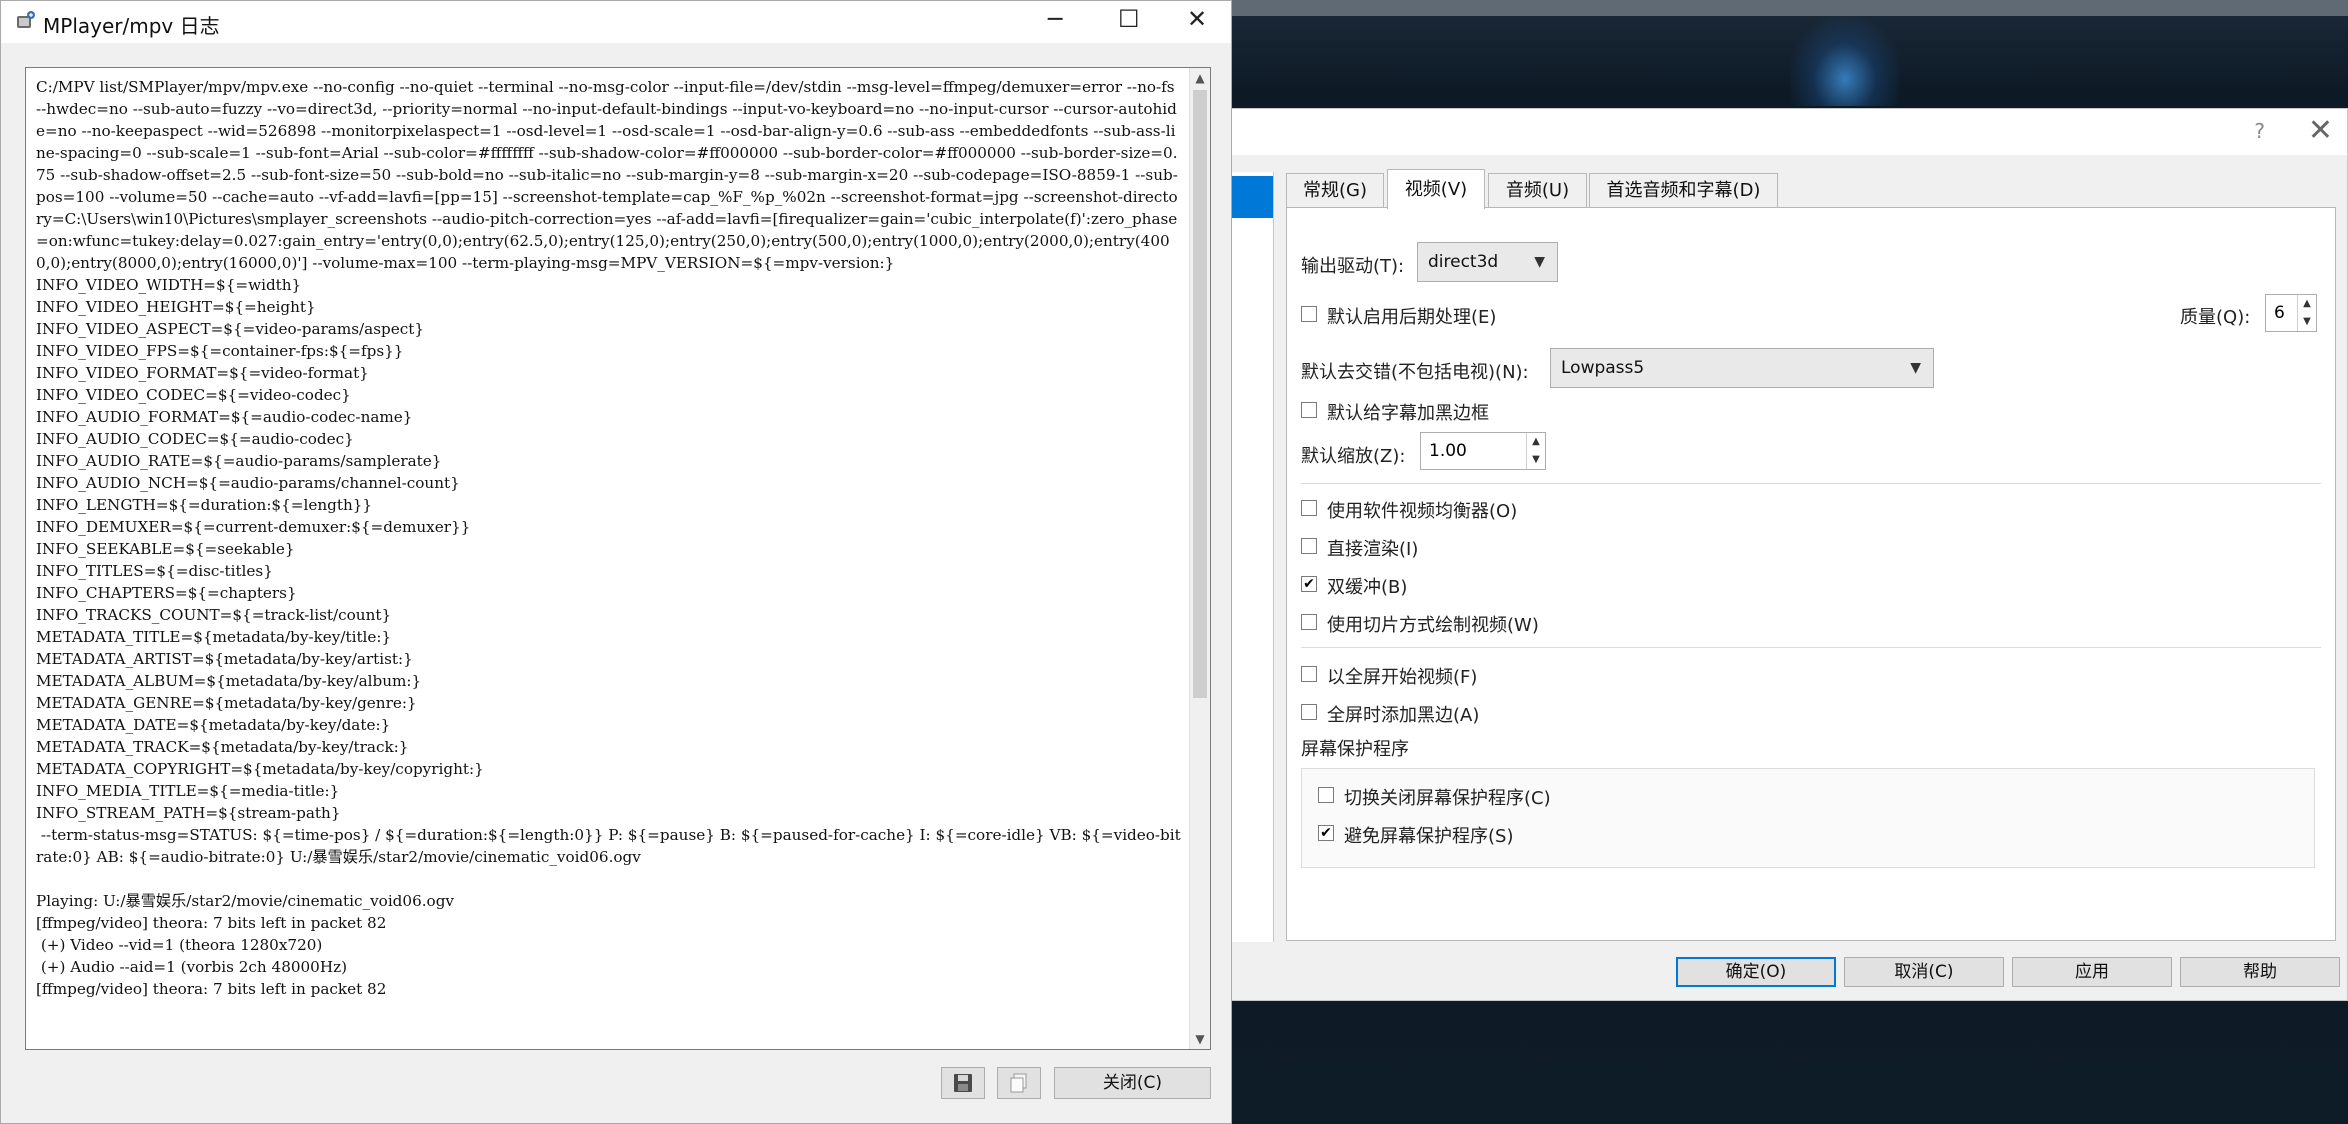 The width and height of the screenshot is (2348, 1124). Describe the element at coordinates (1309, 674) in the screenshot. I see `start-fullscreen-checkbox` at that location.